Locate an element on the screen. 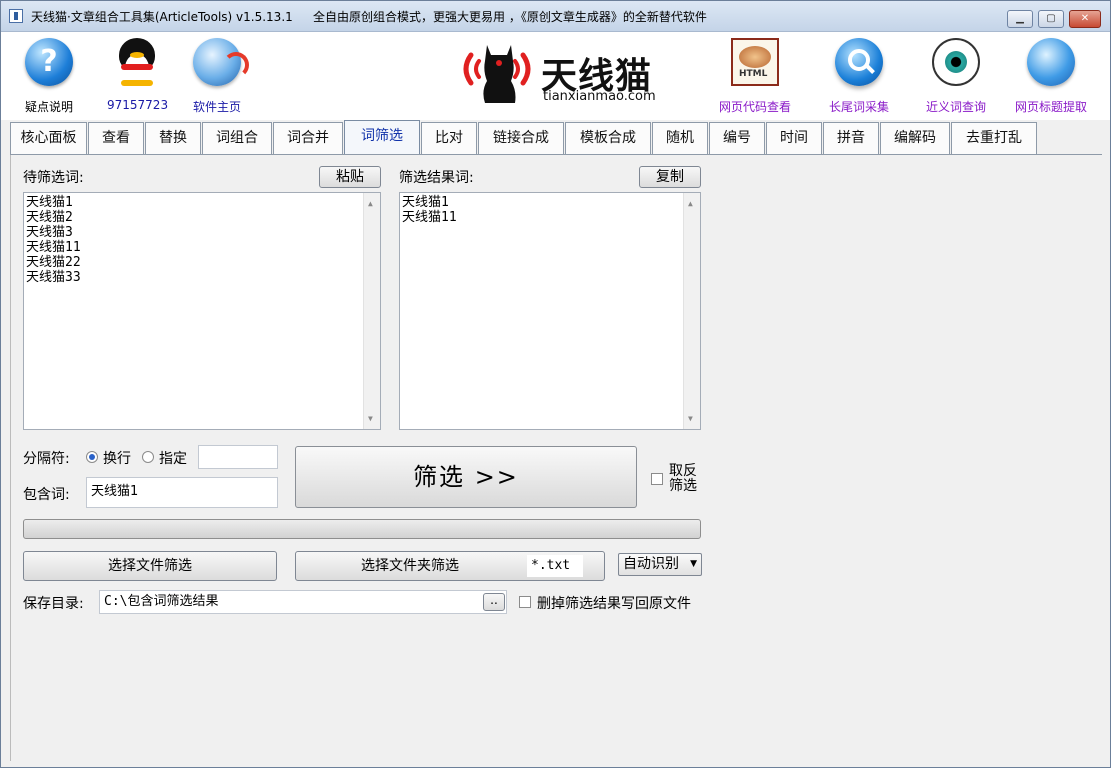 This screenshot has height=768, width=1111. source-line: 天线猫11 is located at coordinates (53, 247).